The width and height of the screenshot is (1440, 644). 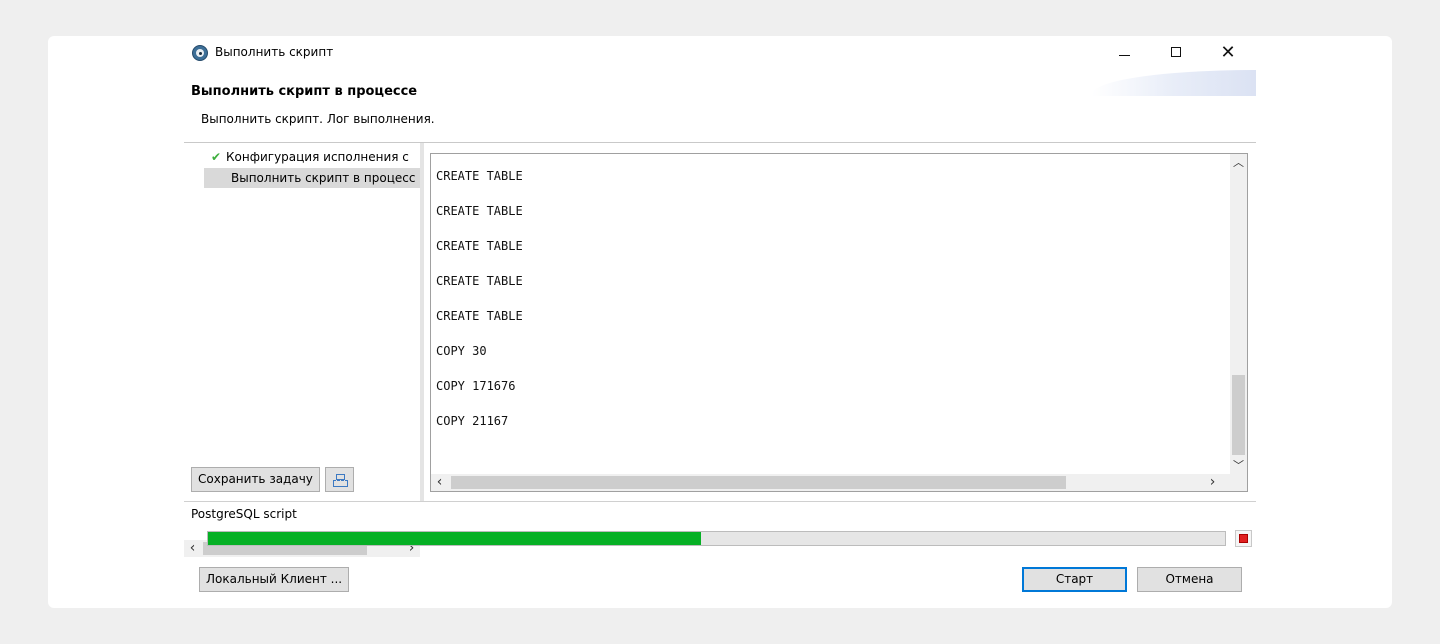 I want to click on close-icon: ✕, so click(x=1228, y=52).